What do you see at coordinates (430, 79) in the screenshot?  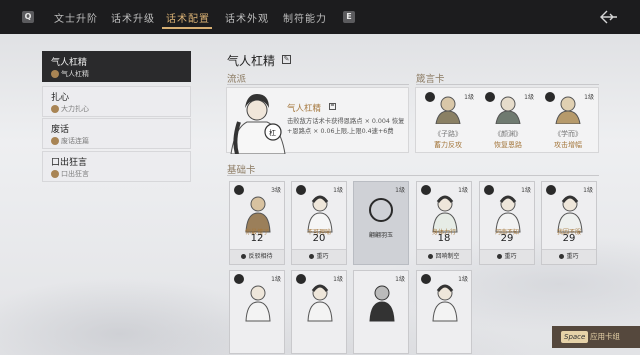 I see `maxim-section-label: 箴言卡` at bounding box center [430, 79].